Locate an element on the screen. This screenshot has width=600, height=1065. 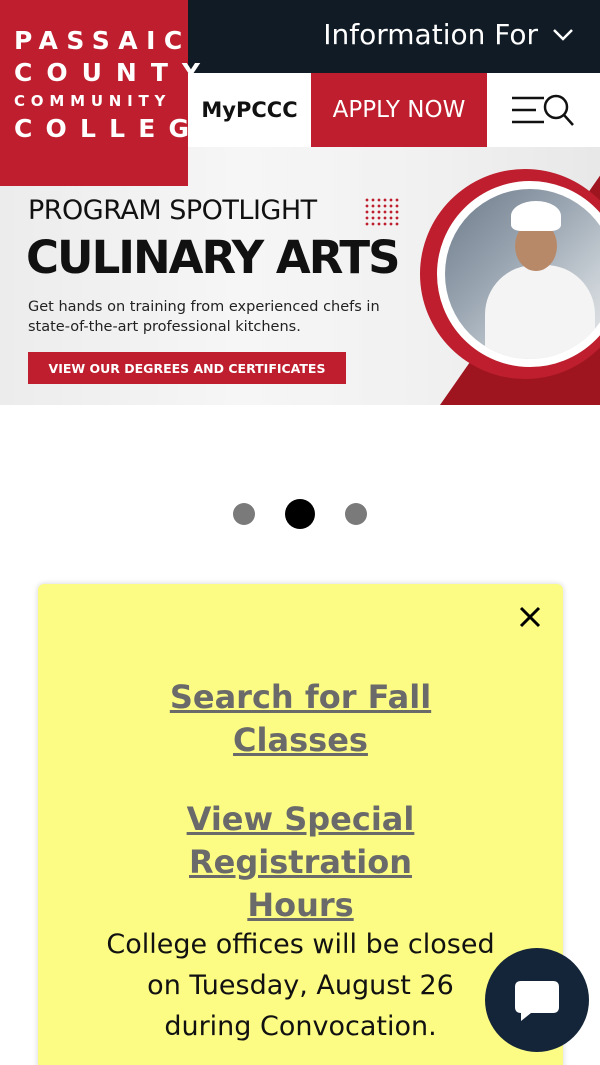
carousel-dot-2-active is located at coordinates (300, 514).